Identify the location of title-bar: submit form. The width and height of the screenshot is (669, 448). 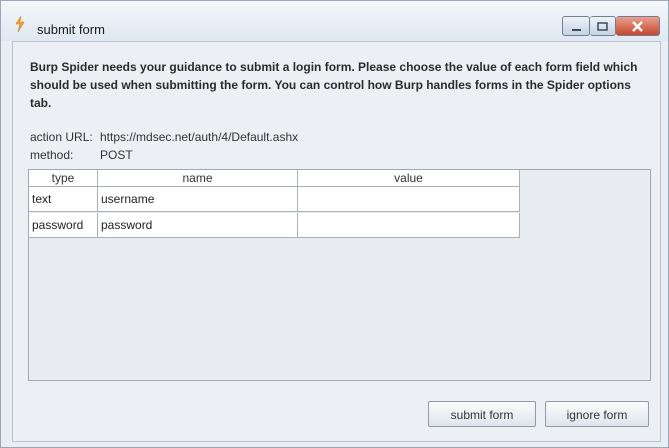
(334, 21).